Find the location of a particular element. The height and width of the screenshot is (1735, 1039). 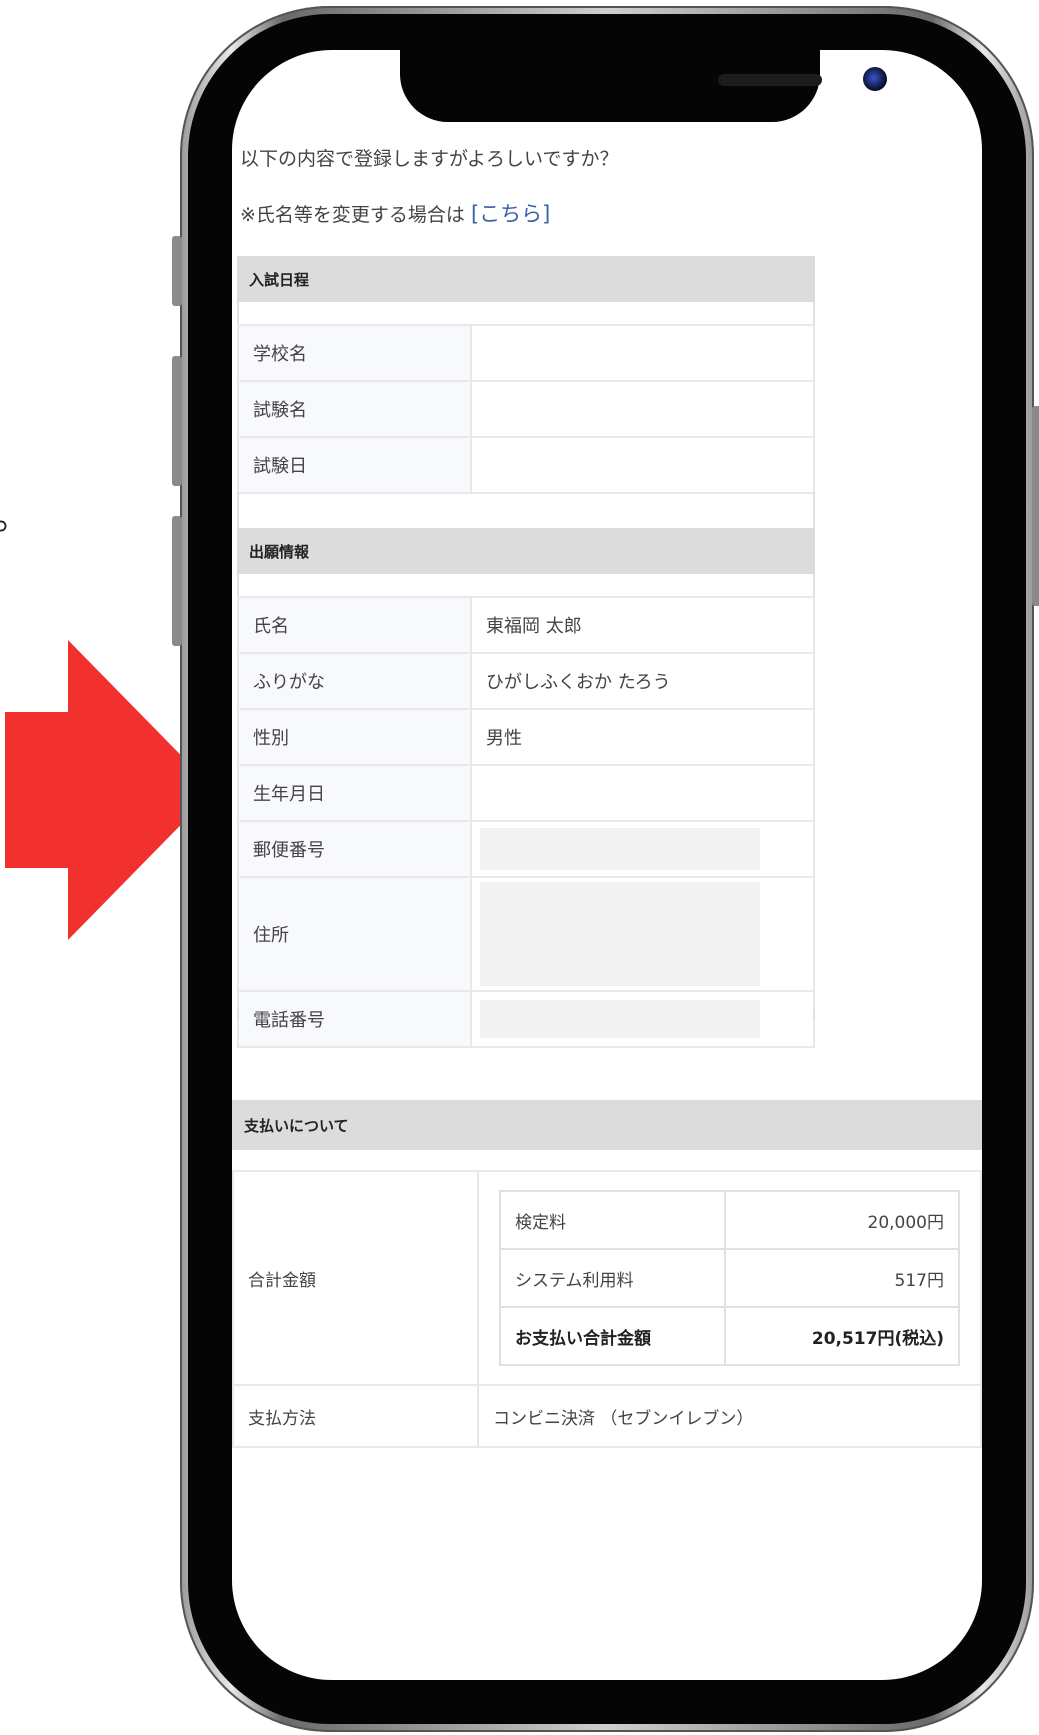

table-row: 郵便番号 is located at coordinates (526, 849).